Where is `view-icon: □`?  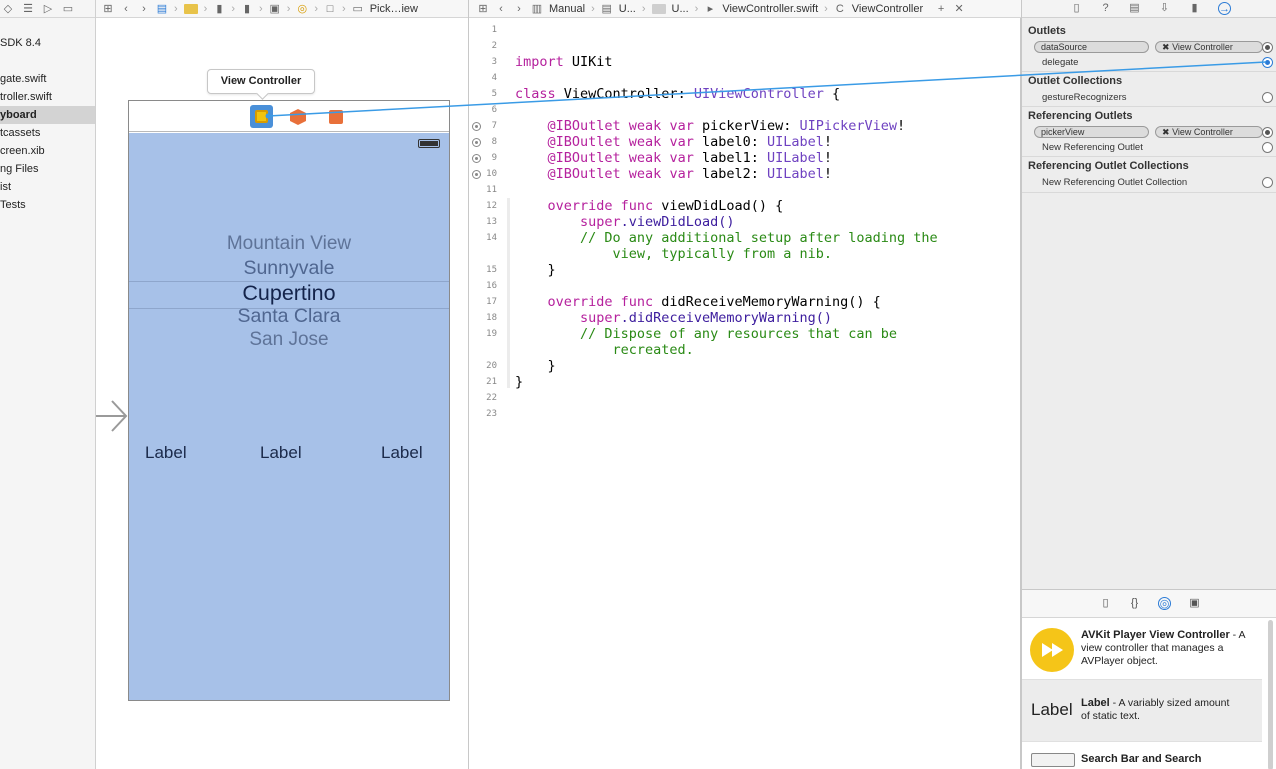 view-icon: □ is located at coordinates (330, 9).